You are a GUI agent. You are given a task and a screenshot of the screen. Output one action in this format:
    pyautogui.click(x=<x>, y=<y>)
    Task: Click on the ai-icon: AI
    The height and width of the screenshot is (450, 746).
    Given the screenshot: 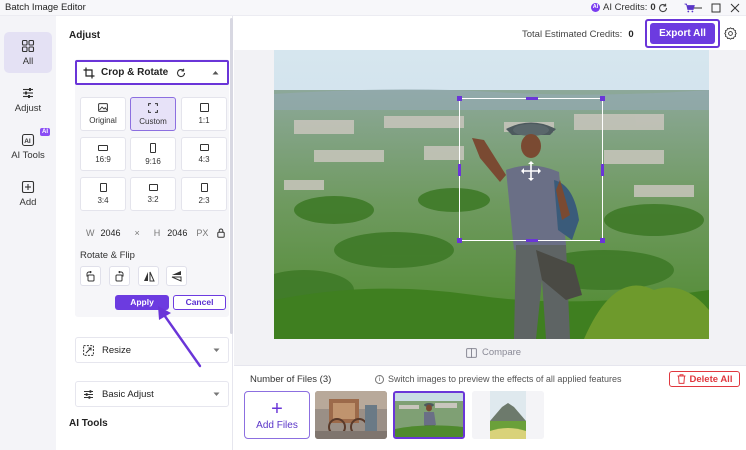 What is the action you would take?
    pyautogui.click(x=28, y=139)
    